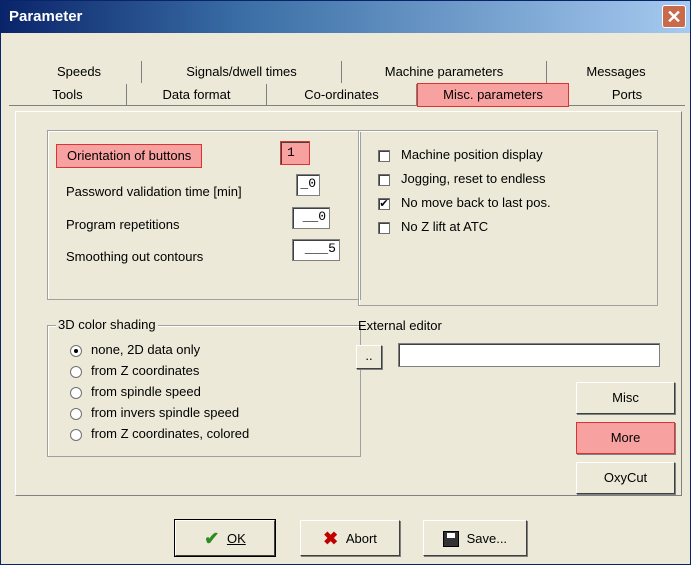  Describe the element at coordinates (625, 478) in the screenshot. I see `oxycut-button: OxyCut` at that location.